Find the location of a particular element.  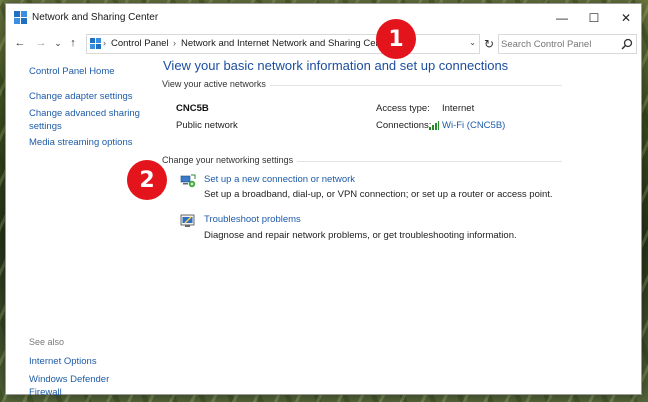

search-box is located at coordinates (567, 44).